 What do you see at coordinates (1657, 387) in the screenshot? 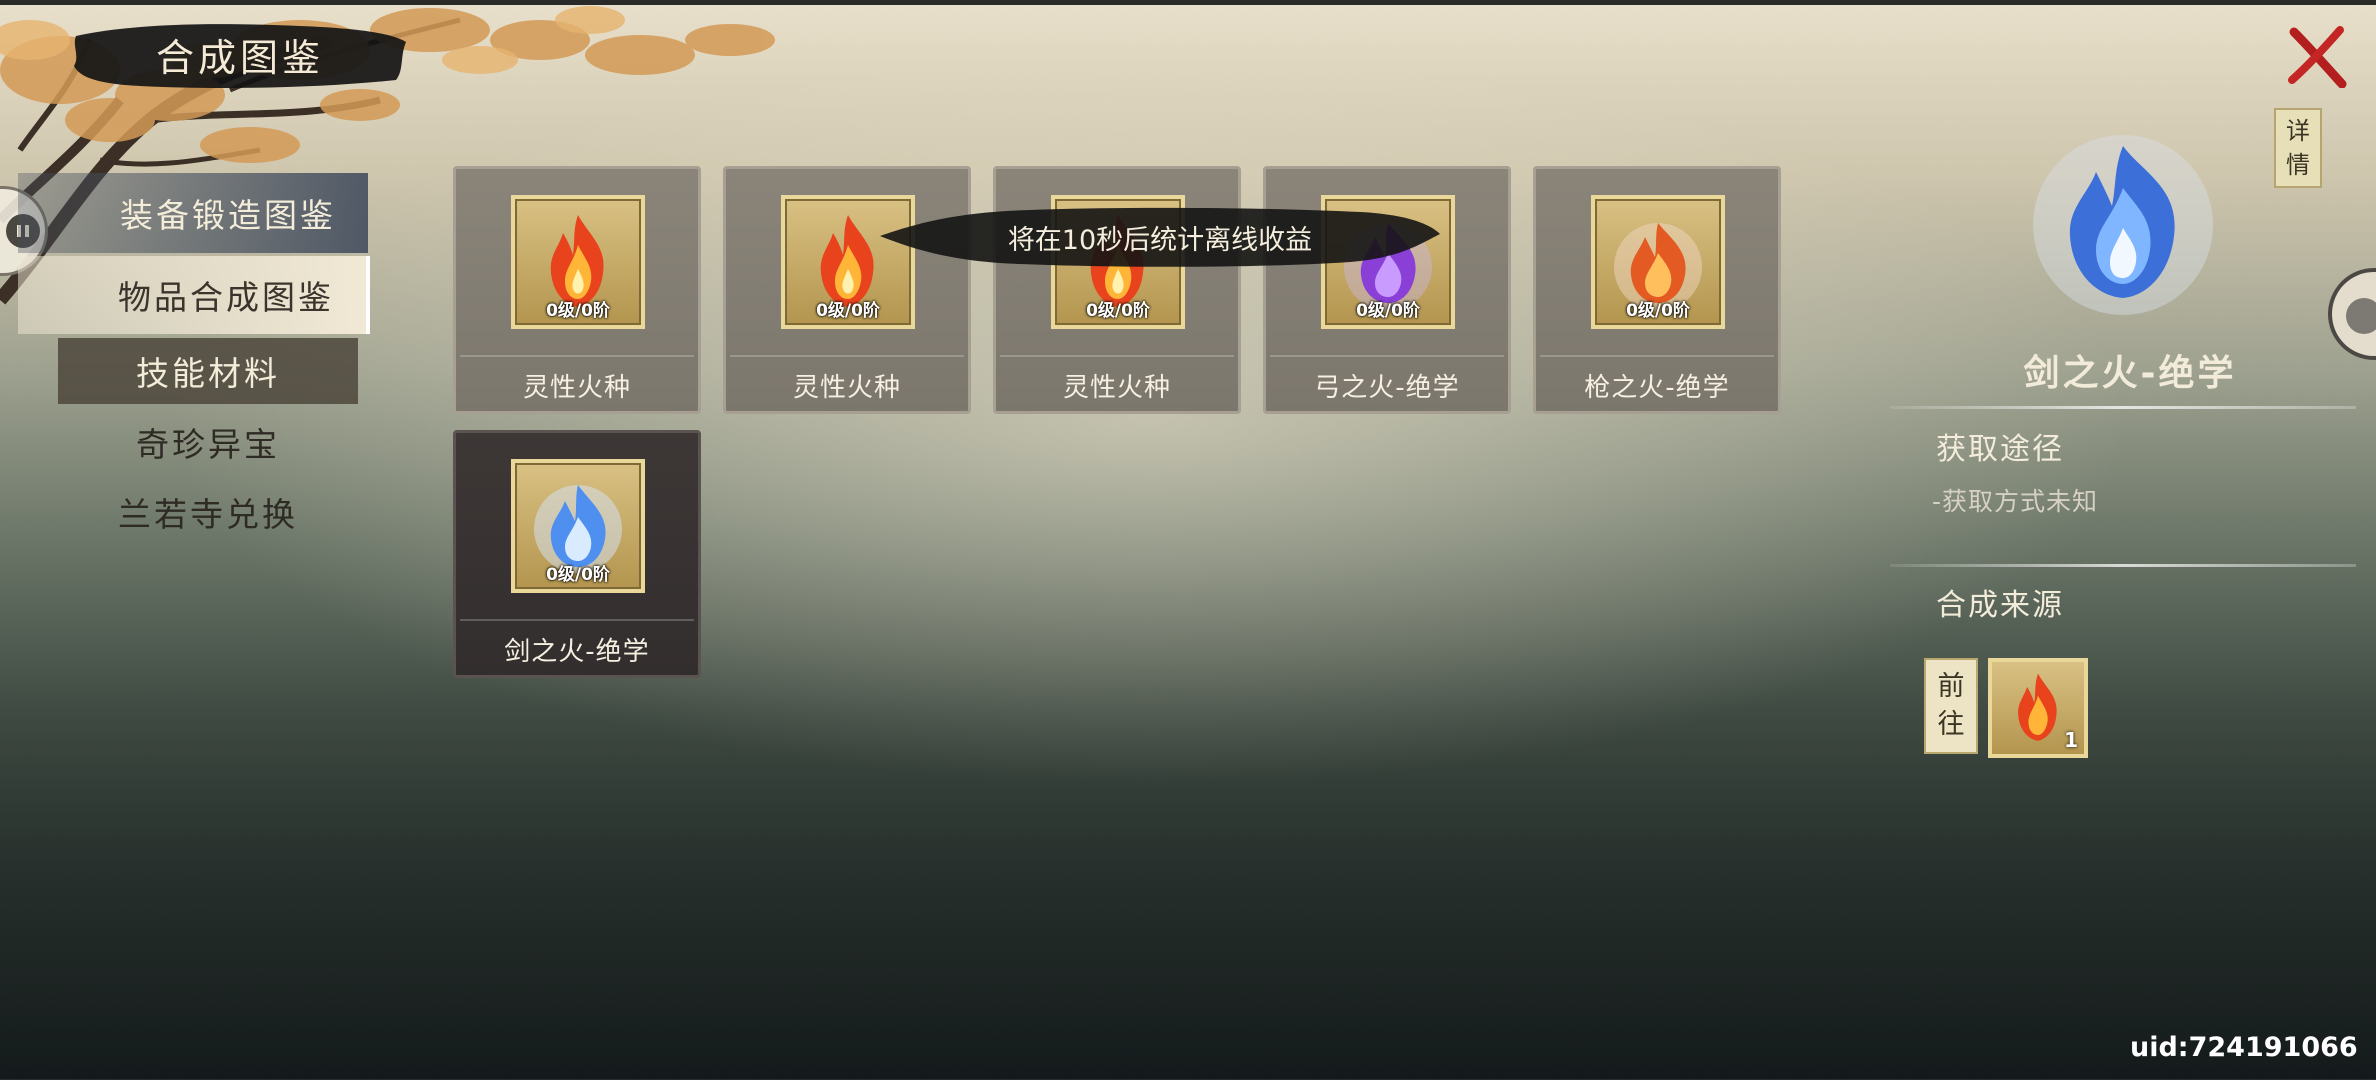
I see `item-name: 枪之火-绝学` at bounding box center [1657, 387].